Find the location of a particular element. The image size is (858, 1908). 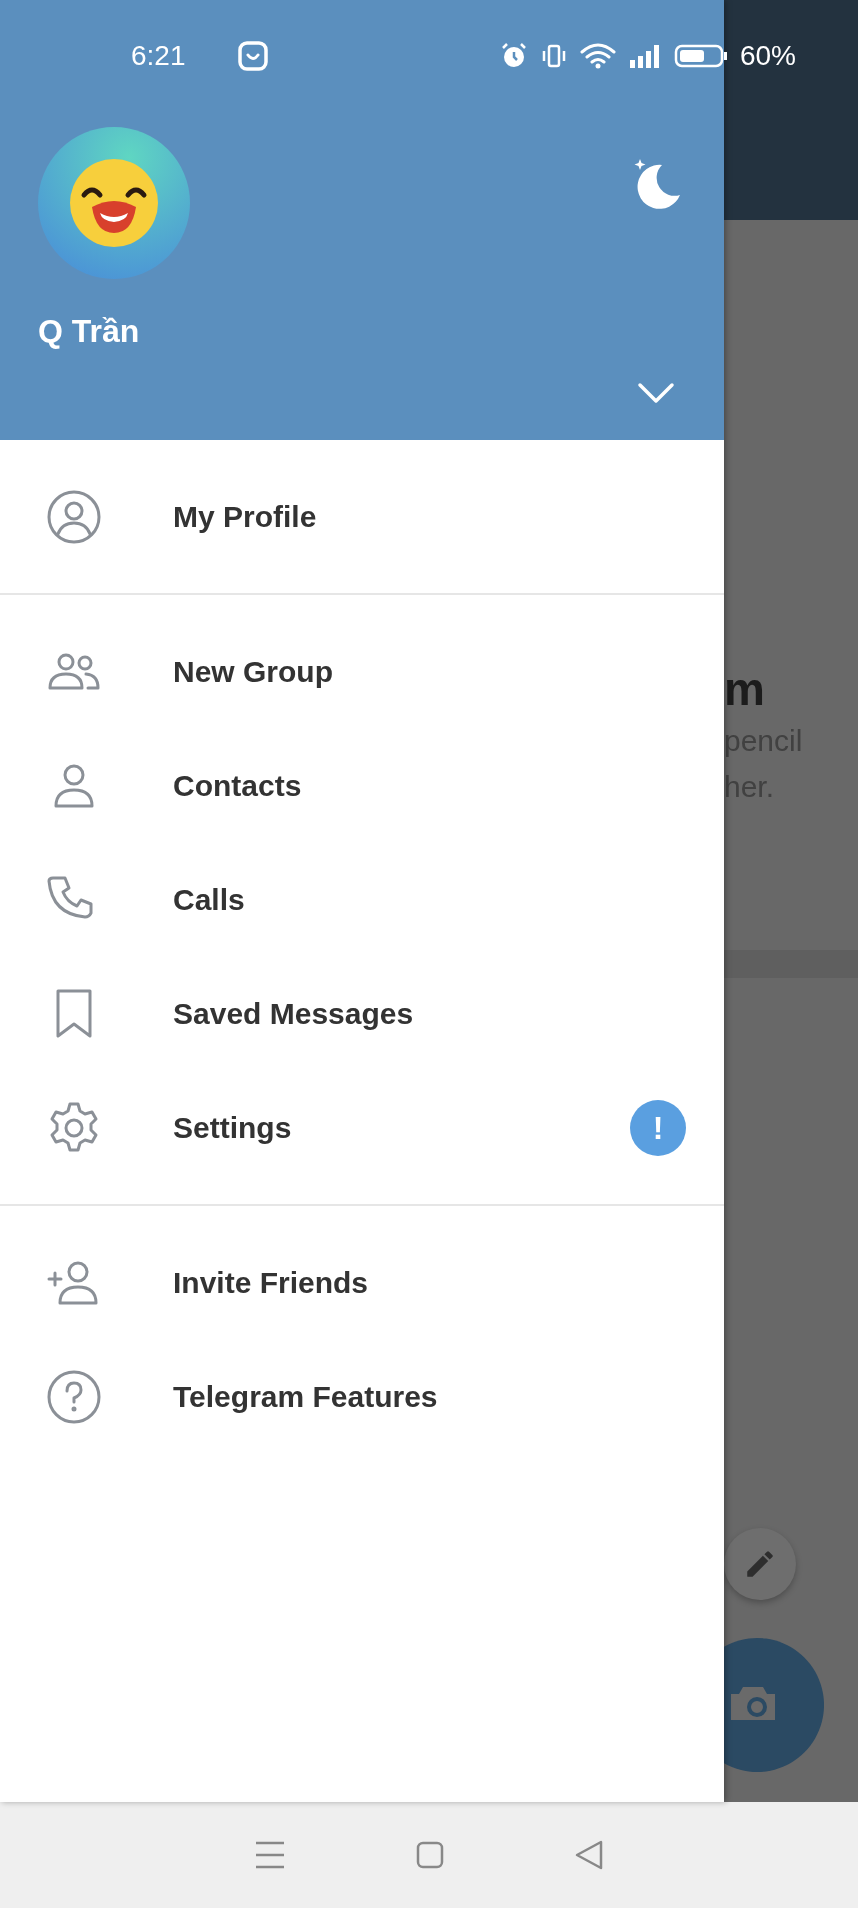

menu-item: Calls is located at coordinates (362, 900).